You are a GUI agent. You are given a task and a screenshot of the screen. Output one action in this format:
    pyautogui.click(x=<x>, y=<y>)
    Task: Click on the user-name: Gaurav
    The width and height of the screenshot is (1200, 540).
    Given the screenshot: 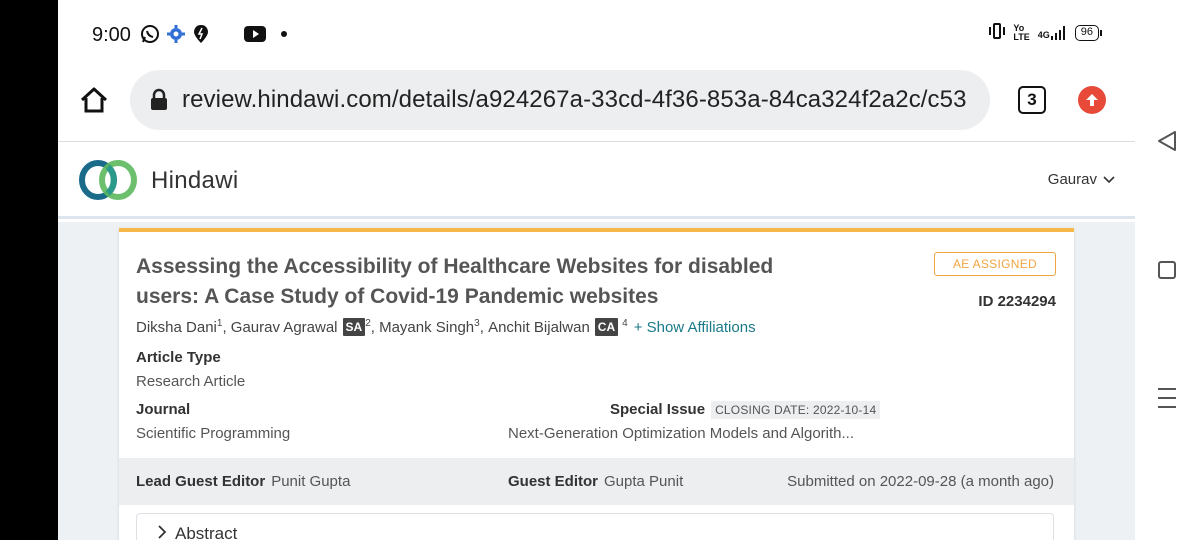 What is the action you would take?
    pyautogui.click(x=1072, y=179)
    